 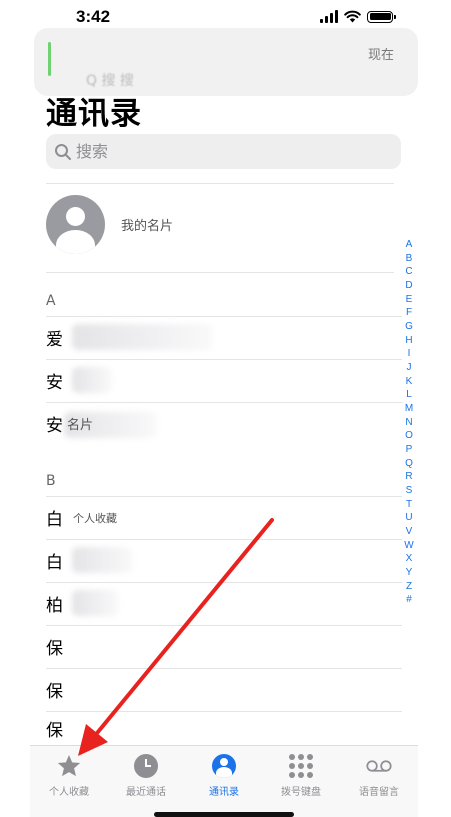 What do you see at coordinates (110, 81) in the screenshot?
I see `notification-ghost-text: Q 搜 搜` at bounding box center [110, 81].